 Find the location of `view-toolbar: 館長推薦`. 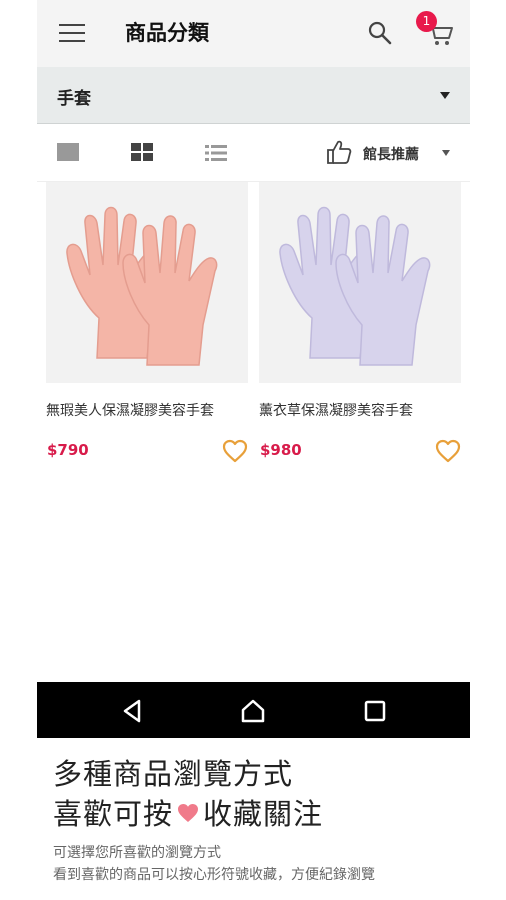

view-toolbar: 館長推薦 is located at coordinates (253, 153).